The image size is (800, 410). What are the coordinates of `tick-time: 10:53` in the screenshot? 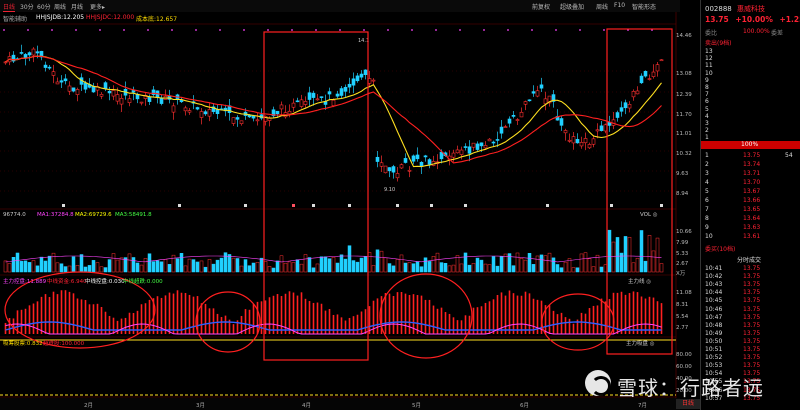 It's located at (714, 366).